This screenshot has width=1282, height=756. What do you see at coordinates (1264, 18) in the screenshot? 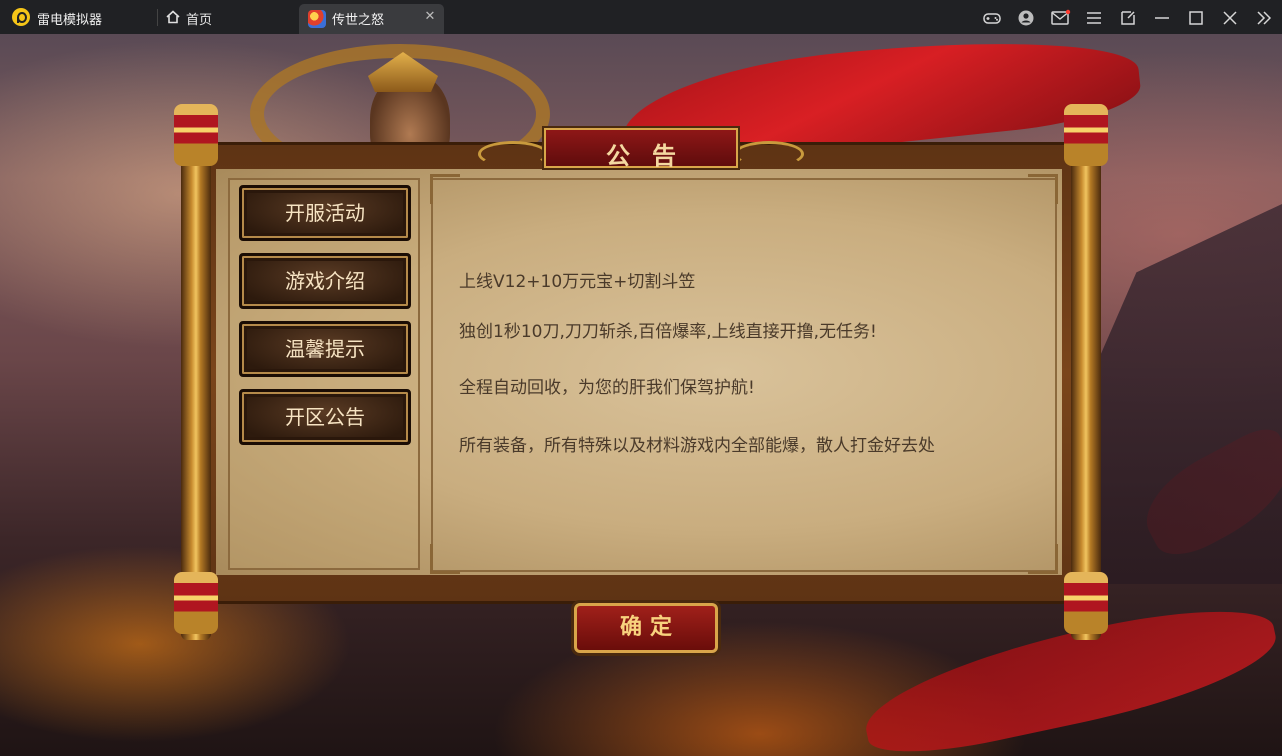
I see `expand-icon` at bounding box center [1264, 18].